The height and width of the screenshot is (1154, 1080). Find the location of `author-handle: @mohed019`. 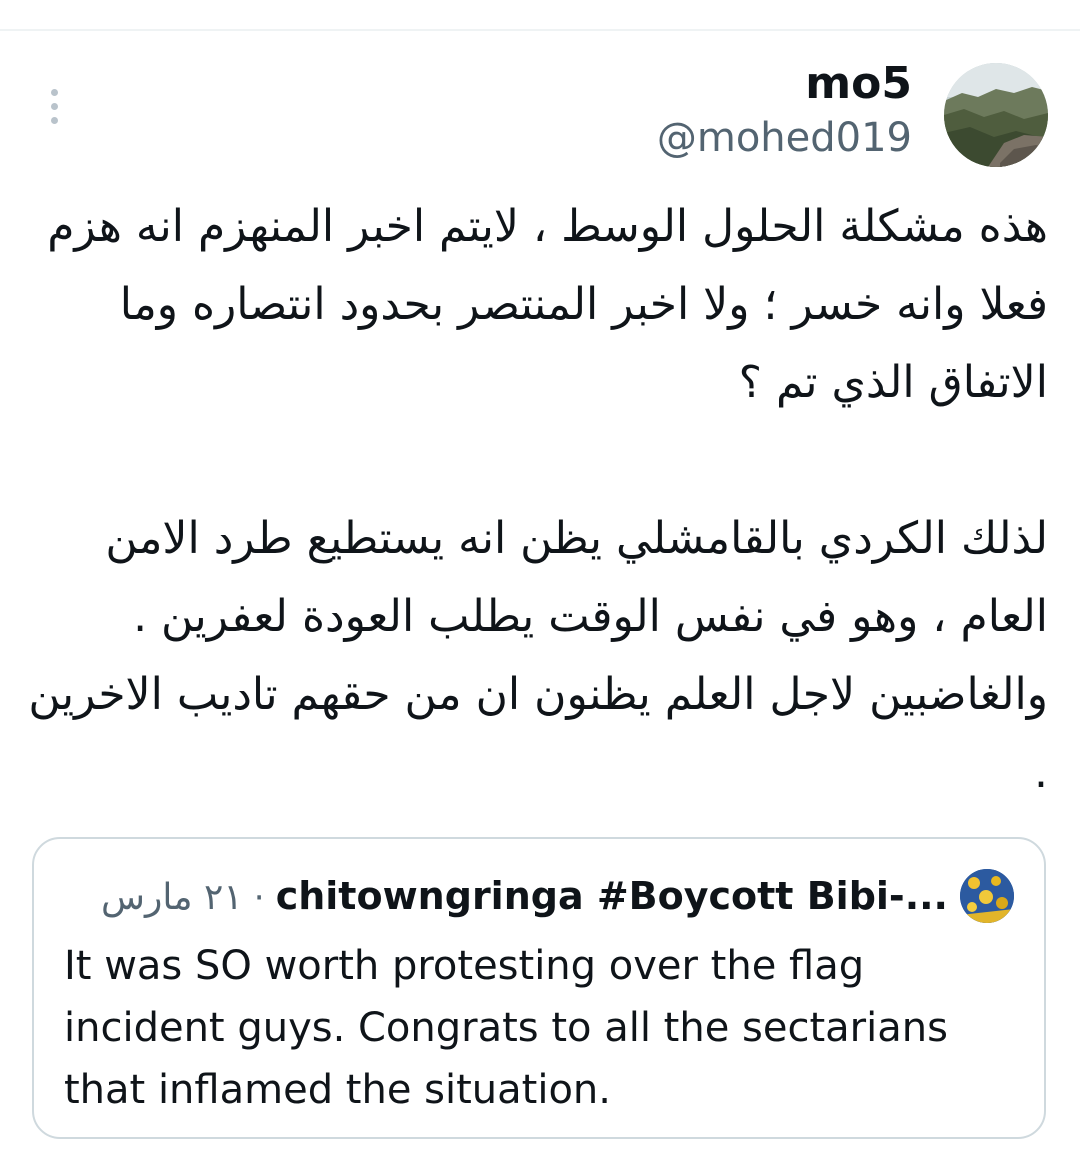

author-handle: @mohed019 is located at coordinates (784, 138).